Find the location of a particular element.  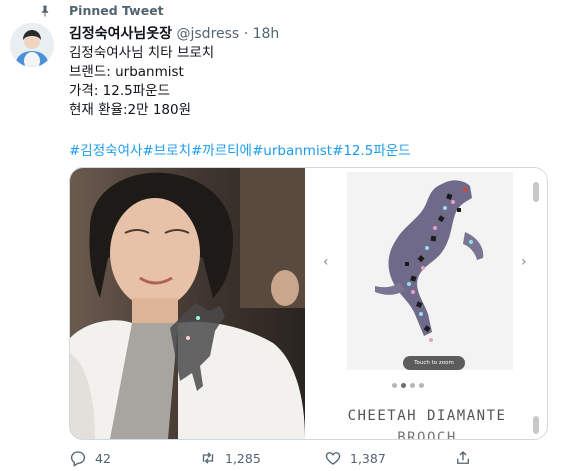

retweet-count: 1,285 is located at coordinates (243, 458).